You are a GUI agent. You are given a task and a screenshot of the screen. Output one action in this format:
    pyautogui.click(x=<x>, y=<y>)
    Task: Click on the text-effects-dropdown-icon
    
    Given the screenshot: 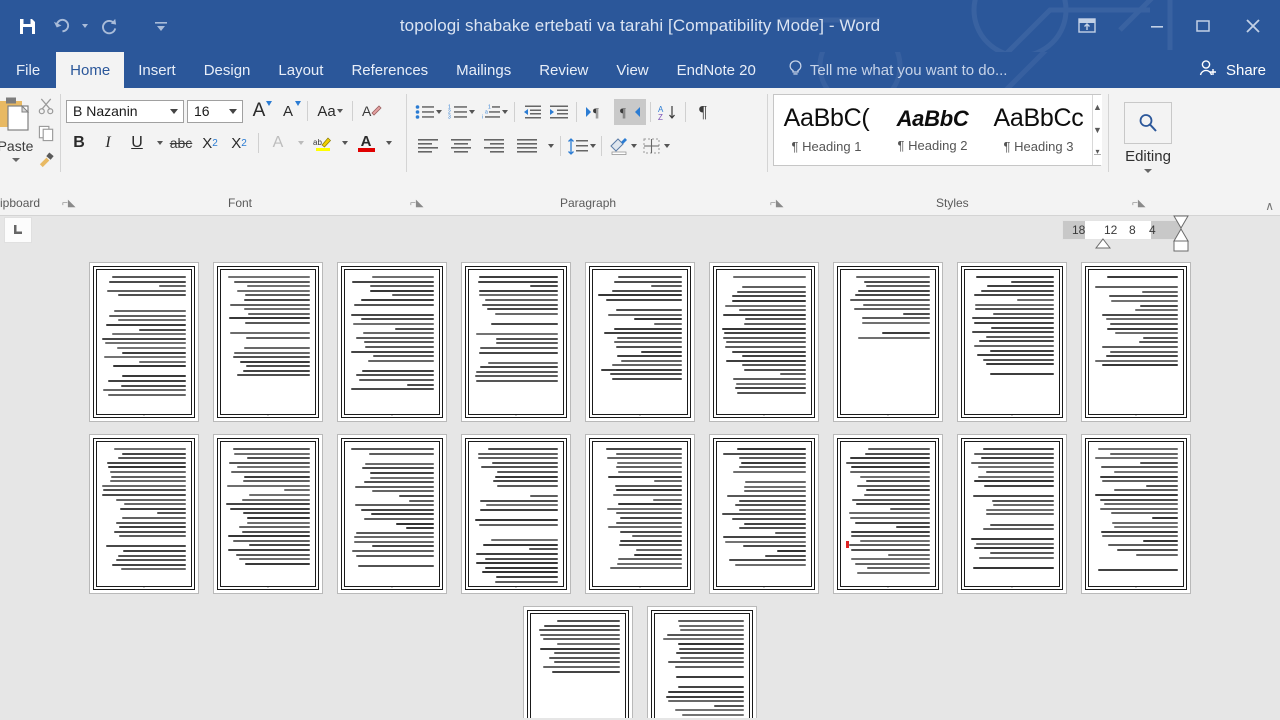 What is the action you would take?
    pyautogui.click(x=300, y=143)
    